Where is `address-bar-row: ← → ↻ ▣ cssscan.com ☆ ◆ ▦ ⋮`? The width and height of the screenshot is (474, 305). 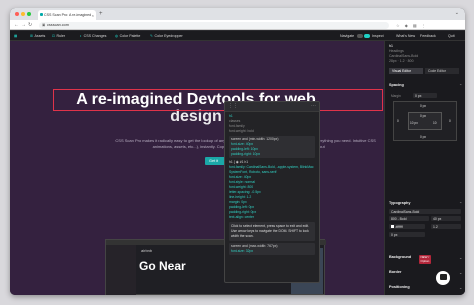 address-bar-row: ← → ↻ ▣ cssscan.com ☆ ◆ ▦ ⋮ is located at coordinates (237, 25).